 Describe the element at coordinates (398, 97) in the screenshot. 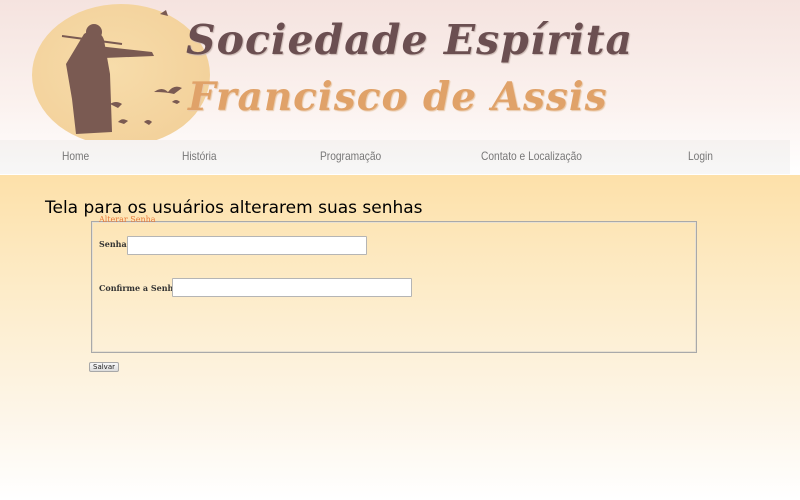

I see `site-title-line2: Francisco de Assis` at that location.